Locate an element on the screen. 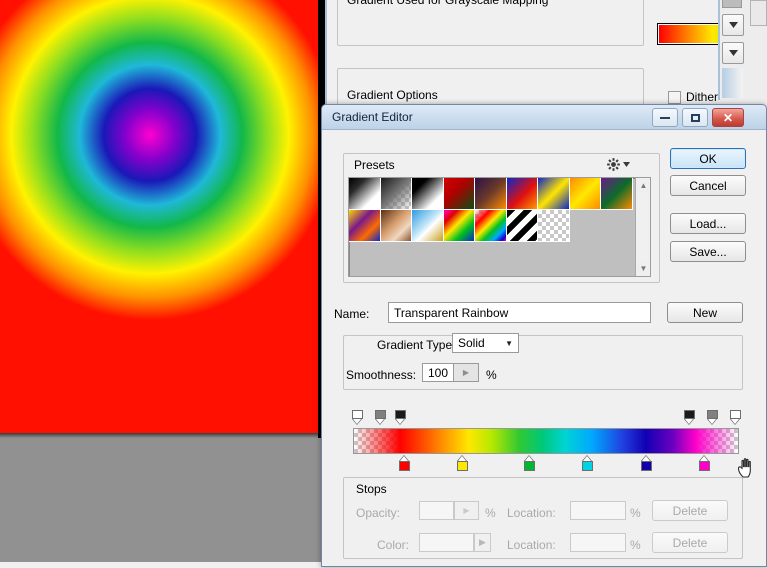 Image resolution: width=767 pixels, height=568 pixels. close-button: ✕ is located at coordinates (728, 117).